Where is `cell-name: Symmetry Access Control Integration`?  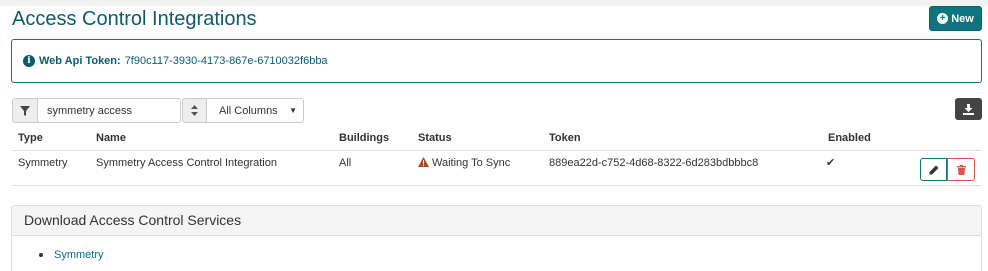 cell-name: Symmetry Access Control Integration is located at coordinates (186, 163).